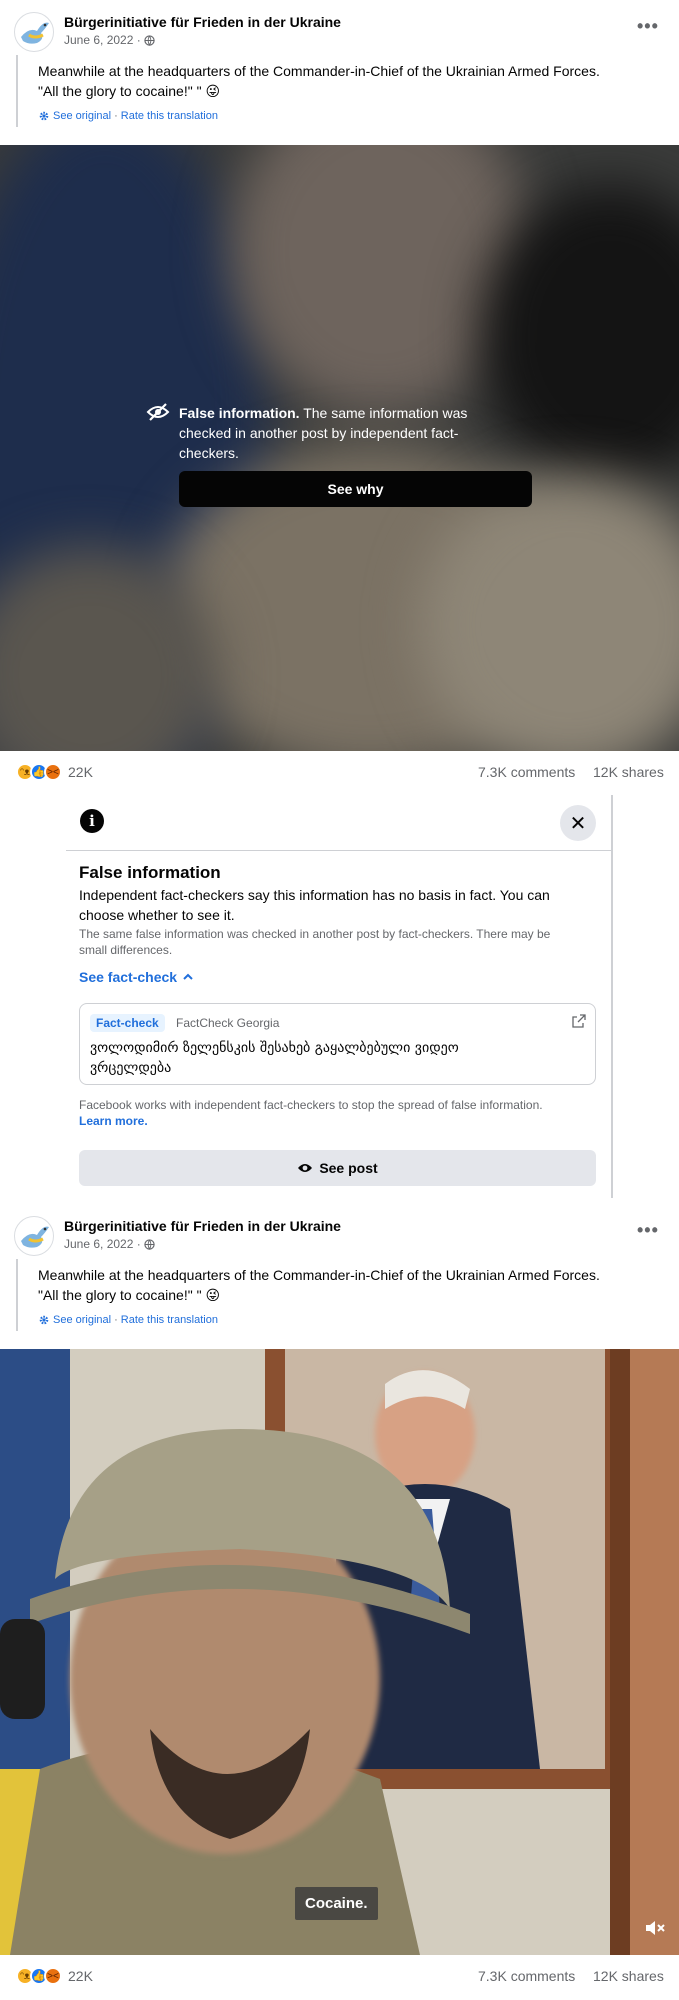 Image resolution: width=679 pixels, height=2000 pixels. What do you see at coordinates (102, 40) in the screenshot?
I see `post-date-text: June 6, 2022 ·` at bounding box center [102, 40].